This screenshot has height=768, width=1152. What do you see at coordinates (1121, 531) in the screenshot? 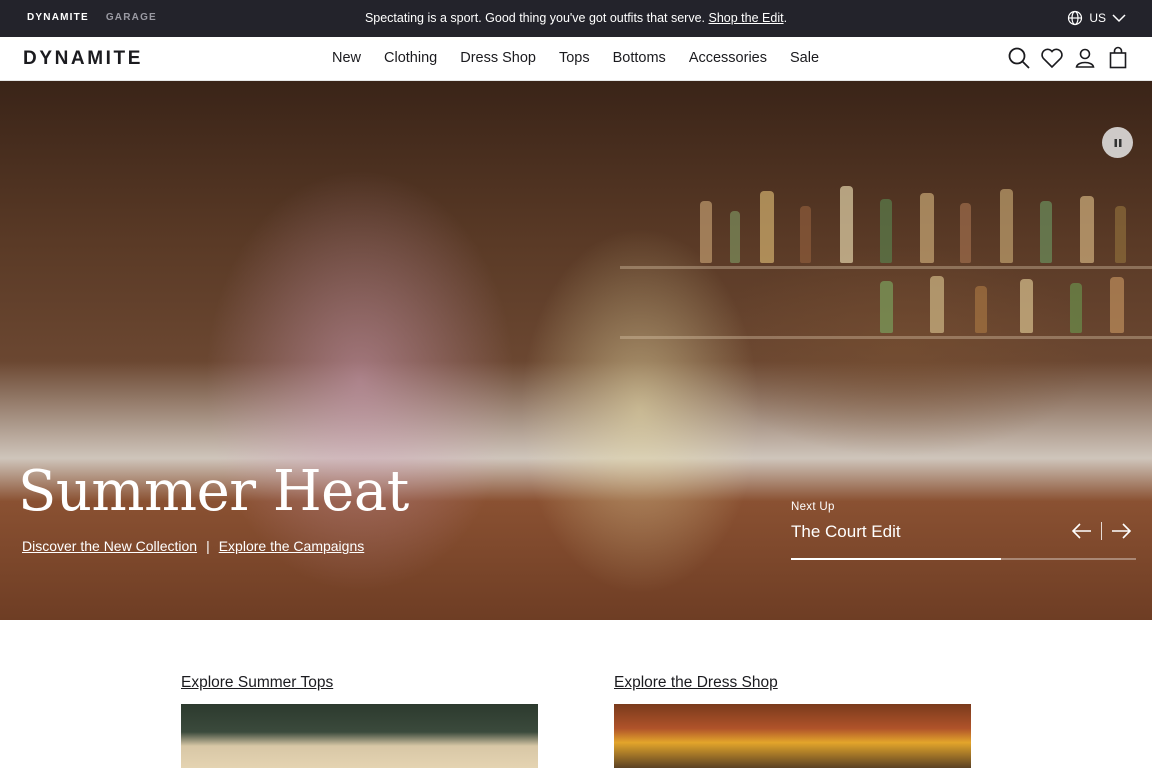
I see `arrow-right-icon` at bounding box center [1121, 531].